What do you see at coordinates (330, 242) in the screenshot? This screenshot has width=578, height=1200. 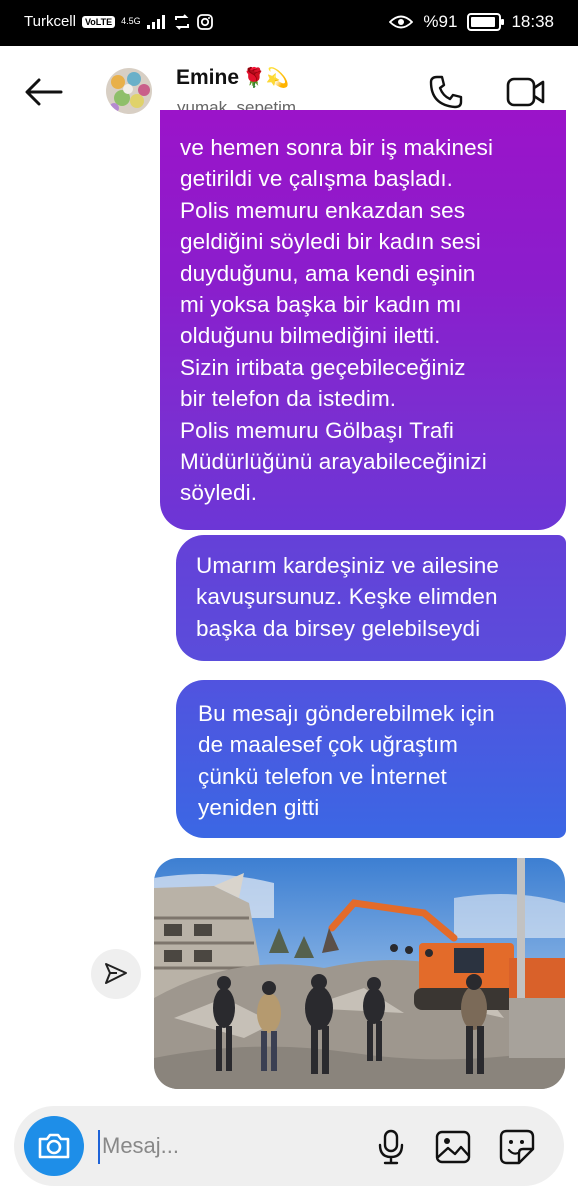 I see `message-line: geldiğini söyledi bir kadın sesi` at bounding box center [330, 242].